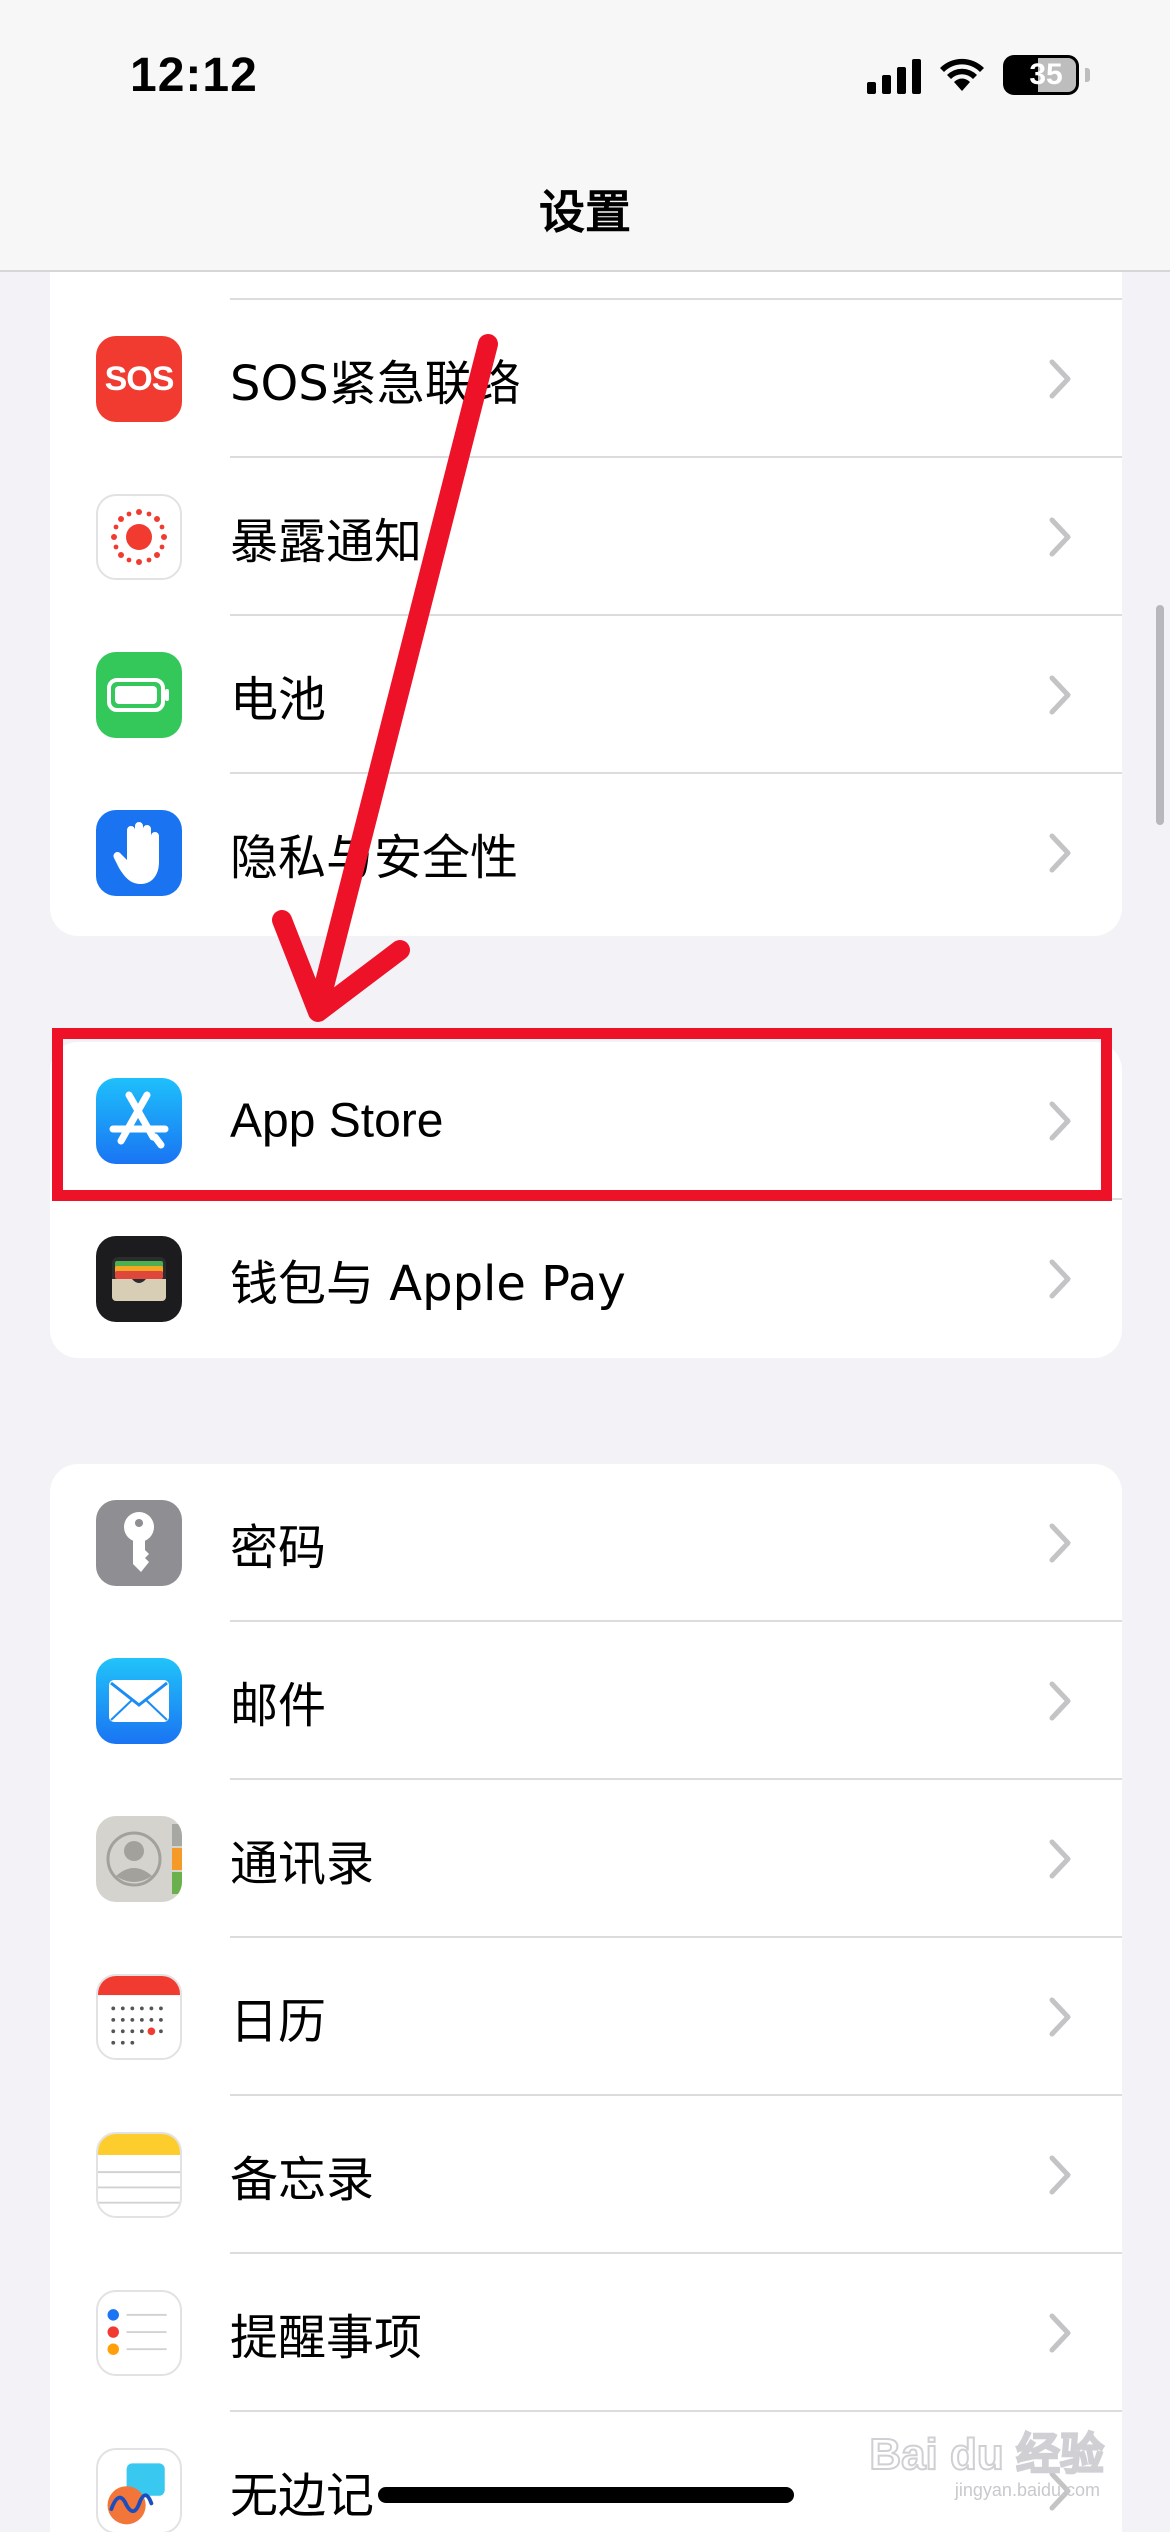  What do you see at coordinates (139, 2175) in the screenshot?
I see `notes-icon` at bounding box center [139, 2175].